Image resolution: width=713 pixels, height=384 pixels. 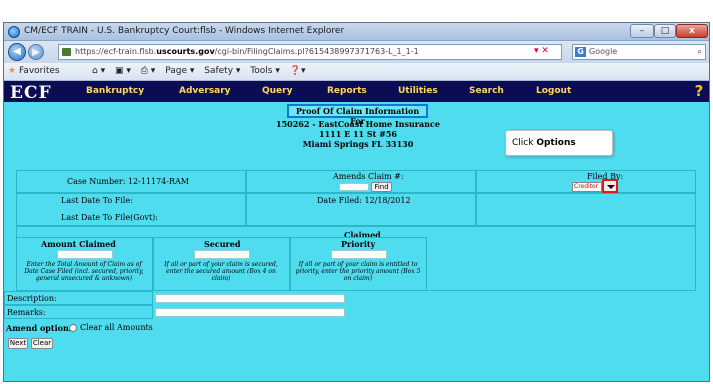 I want to click on empty-cell, so click(x=586, y=209).